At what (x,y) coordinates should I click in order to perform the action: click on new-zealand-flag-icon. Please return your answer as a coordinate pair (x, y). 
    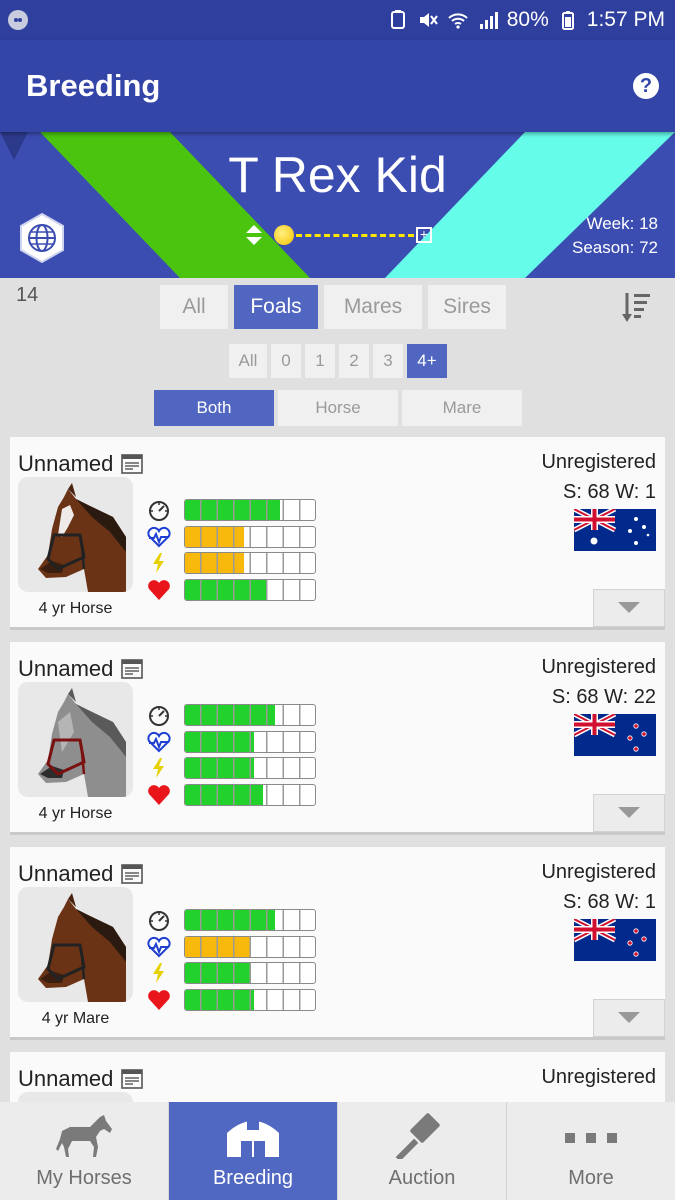
    Looking at the image, I should click on (615, 940).